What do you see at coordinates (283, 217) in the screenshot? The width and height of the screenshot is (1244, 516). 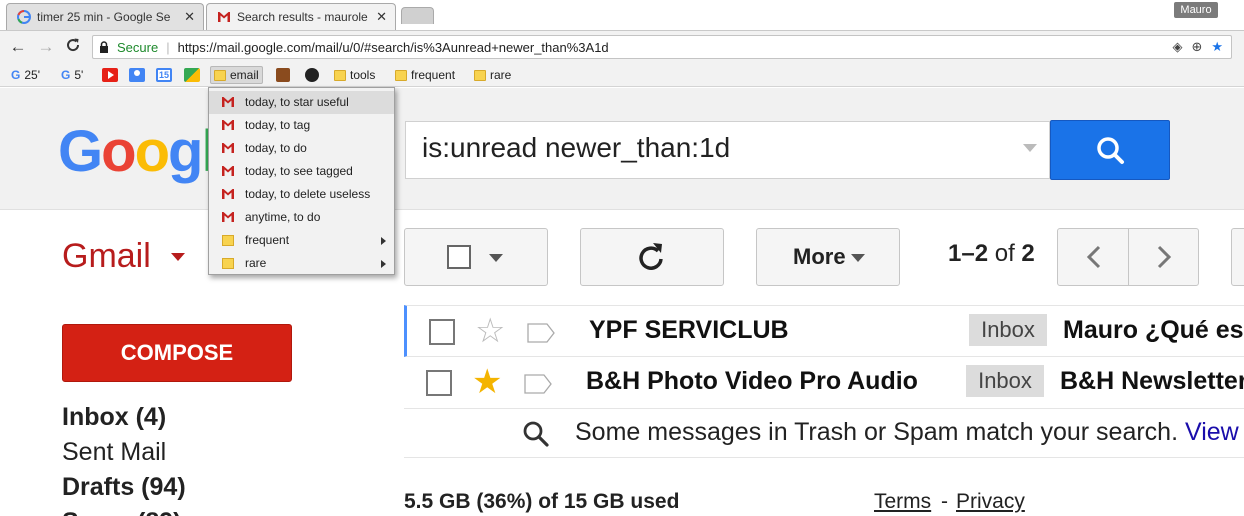 I see `menu-item-label: anytime, to do` at bounding box center [283, 217].